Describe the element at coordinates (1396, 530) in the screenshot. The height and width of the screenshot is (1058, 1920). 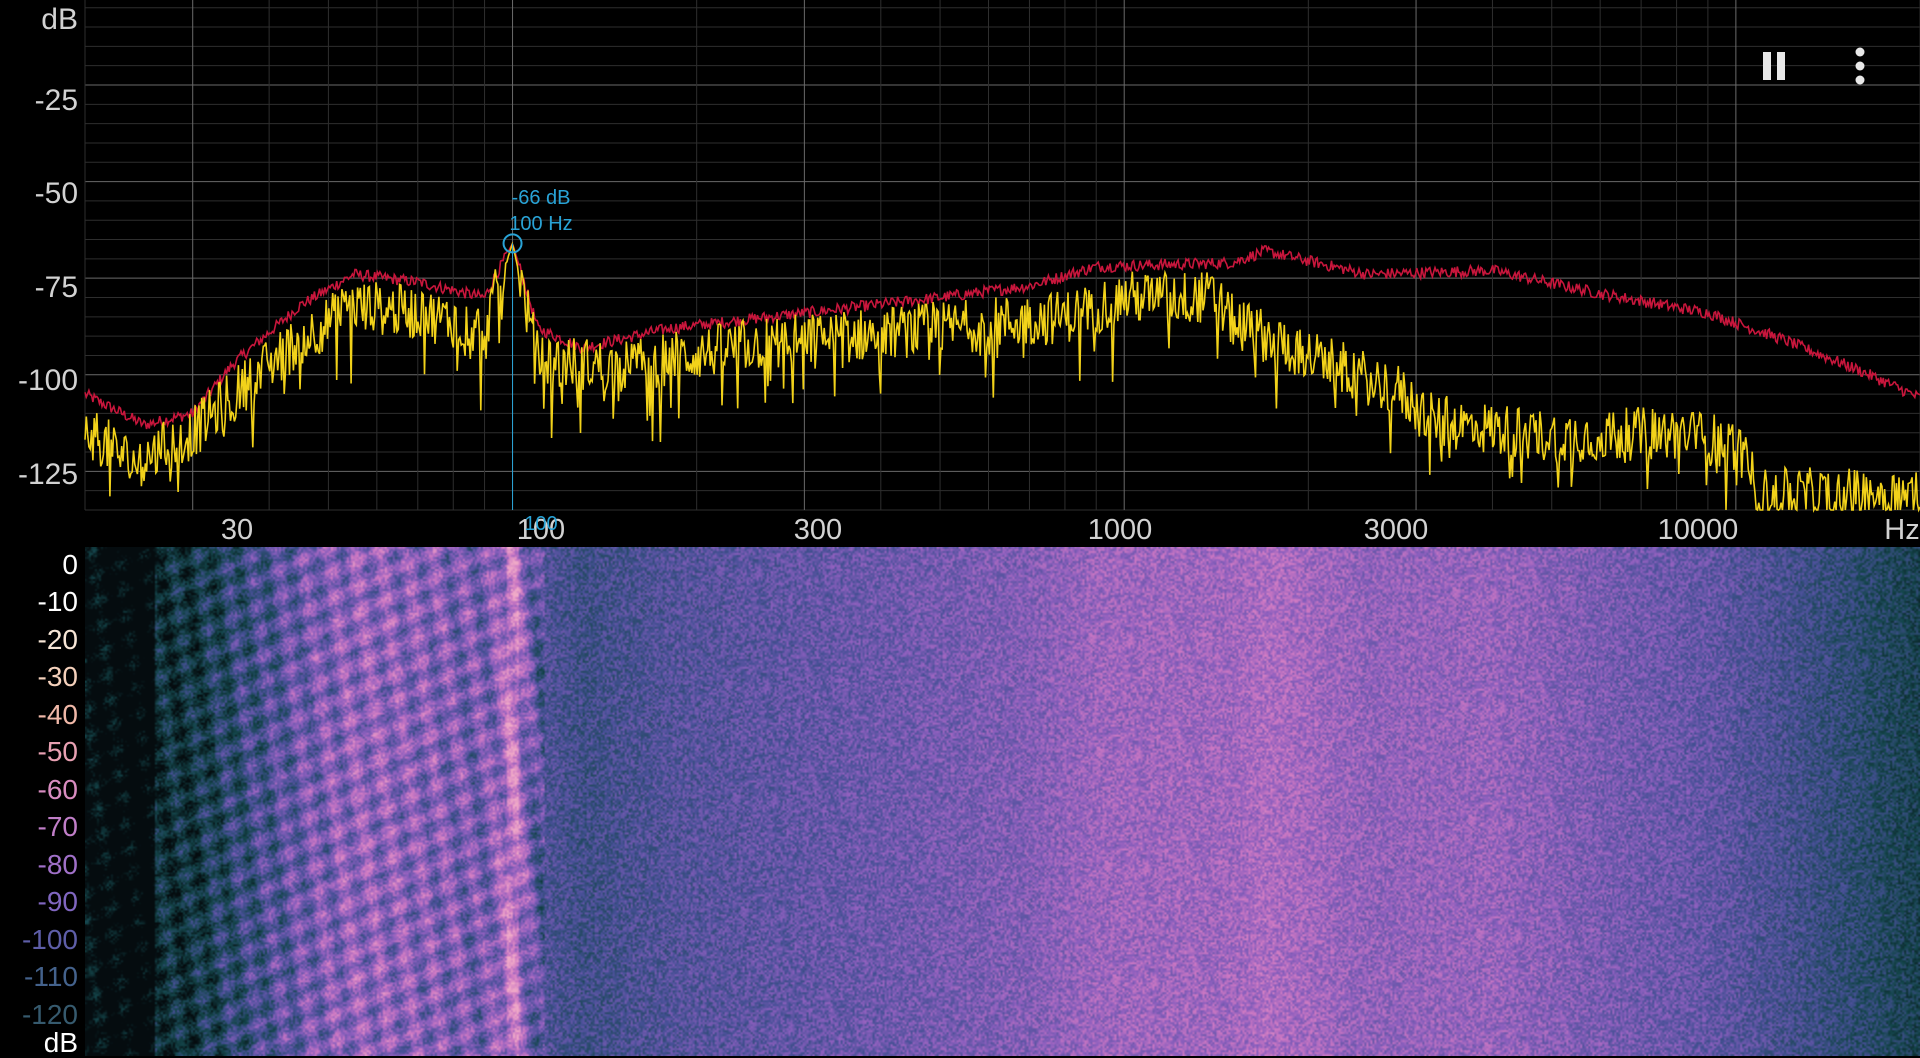
I see `x-tick-label: 3000` at that location.